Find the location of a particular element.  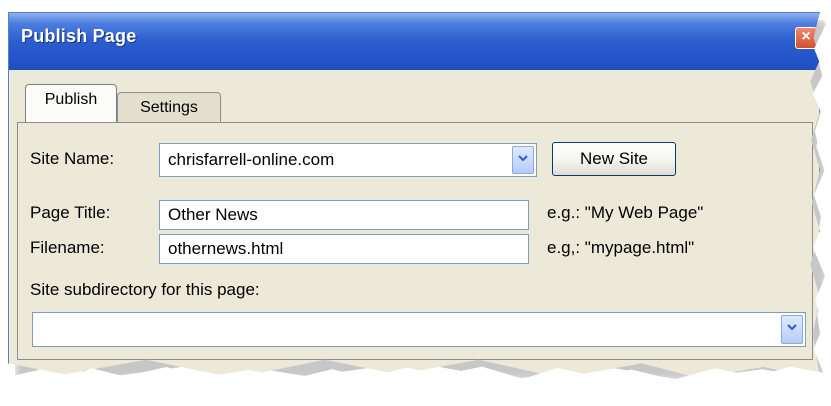

site-name-label: Site Name: is located at coordinates (72, 158).